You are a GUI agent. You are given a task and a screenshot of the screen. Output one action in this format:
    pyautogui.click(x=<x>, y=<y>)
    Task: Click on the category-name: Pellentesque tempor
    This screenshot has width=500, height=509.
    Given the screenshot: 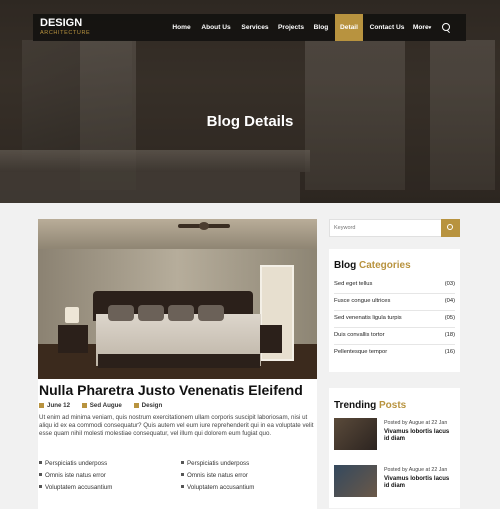 What is the action you would take?
    pyautogui.click(x=361, y=352)
    